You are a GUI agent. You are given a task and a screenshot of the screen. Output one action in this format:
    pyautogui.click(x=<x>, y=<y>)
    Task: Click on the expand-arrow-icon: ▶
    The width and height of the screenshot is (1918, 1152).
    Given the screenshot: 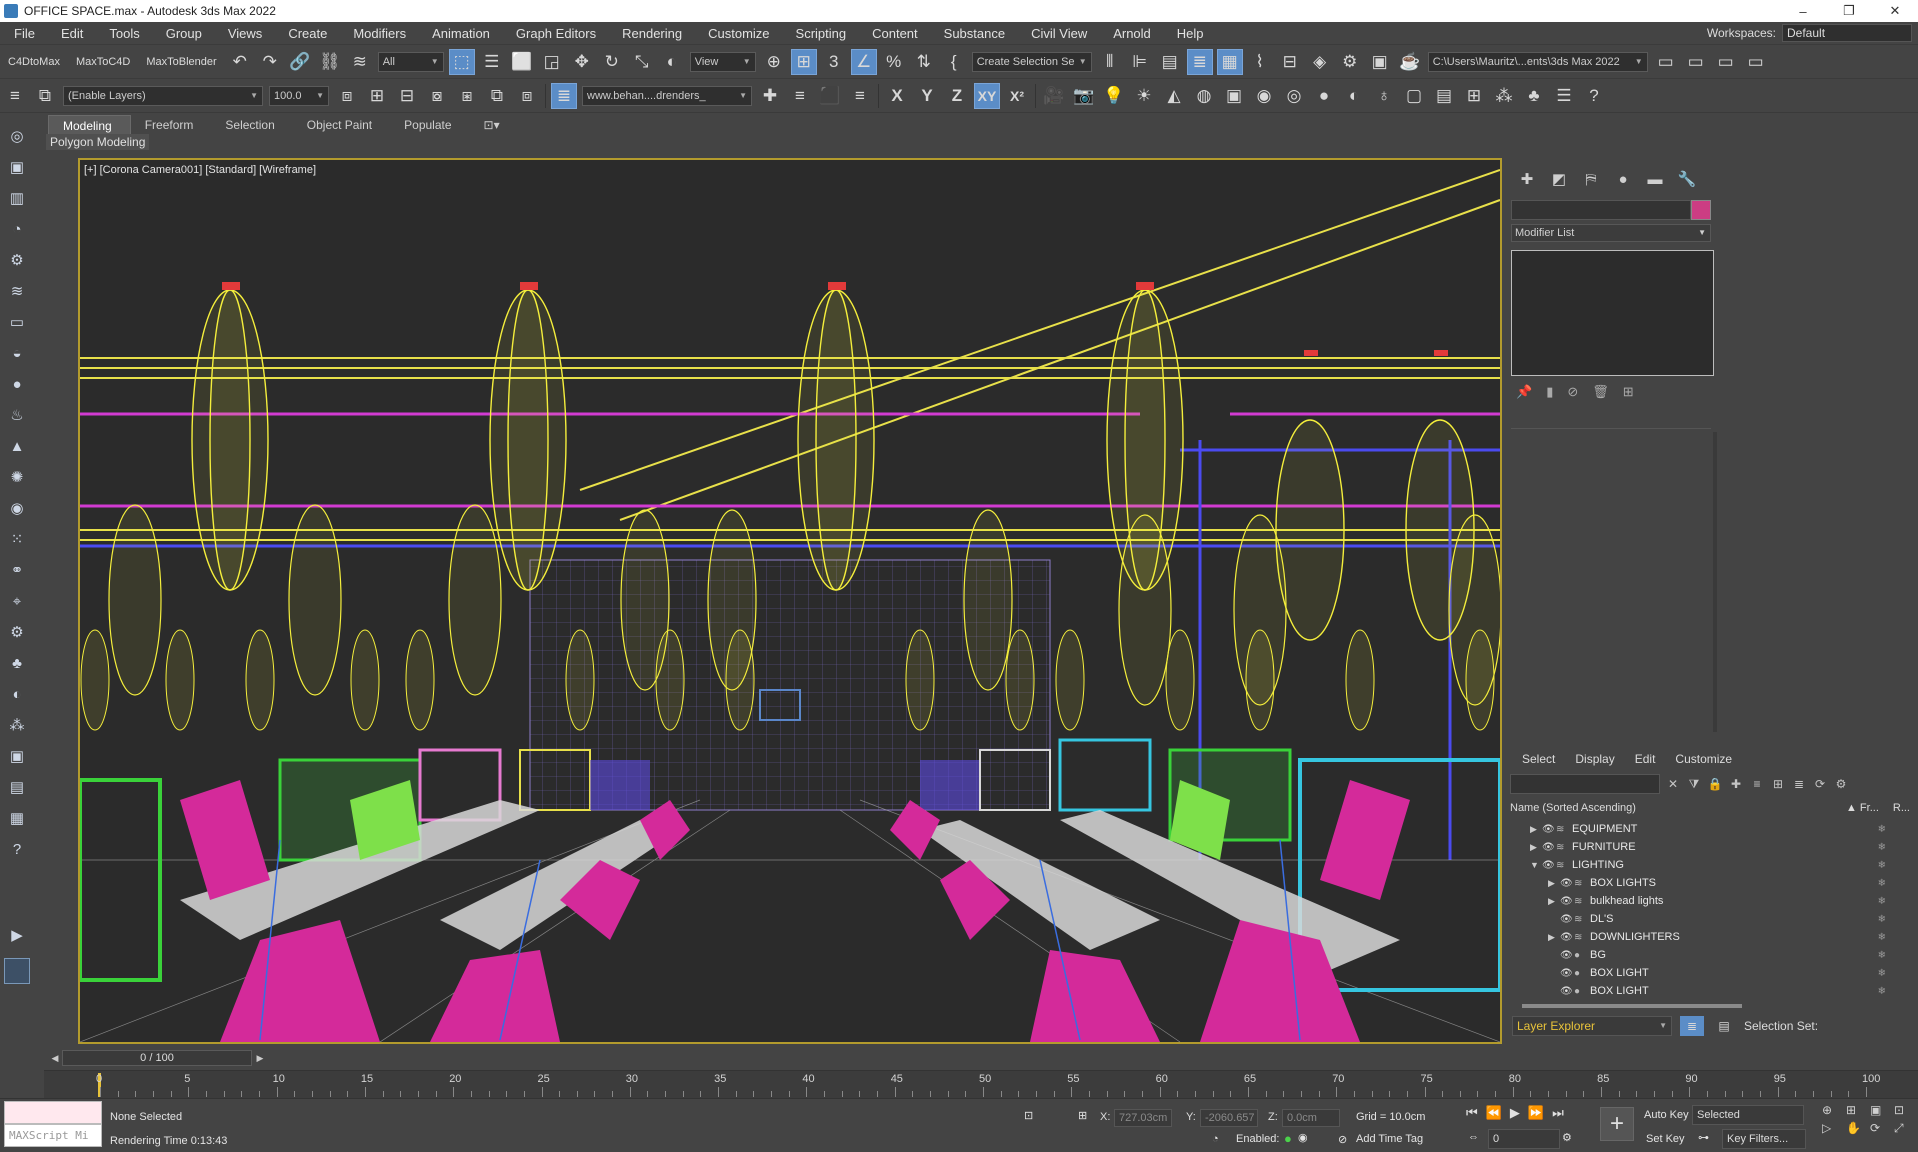 What is the action you would take?
    pyautogui.click(x=1536, y=847)
    